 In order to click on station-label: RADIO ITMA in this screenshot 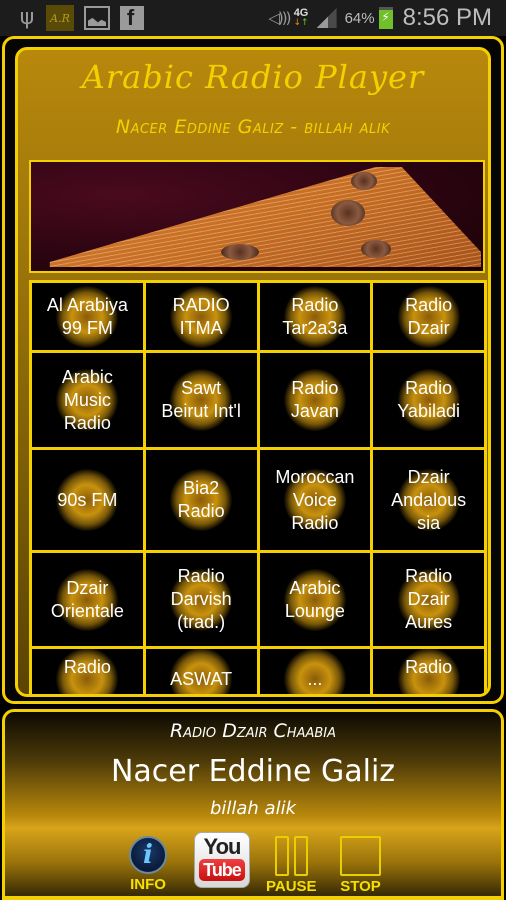, I will do `click(201, 317)`.